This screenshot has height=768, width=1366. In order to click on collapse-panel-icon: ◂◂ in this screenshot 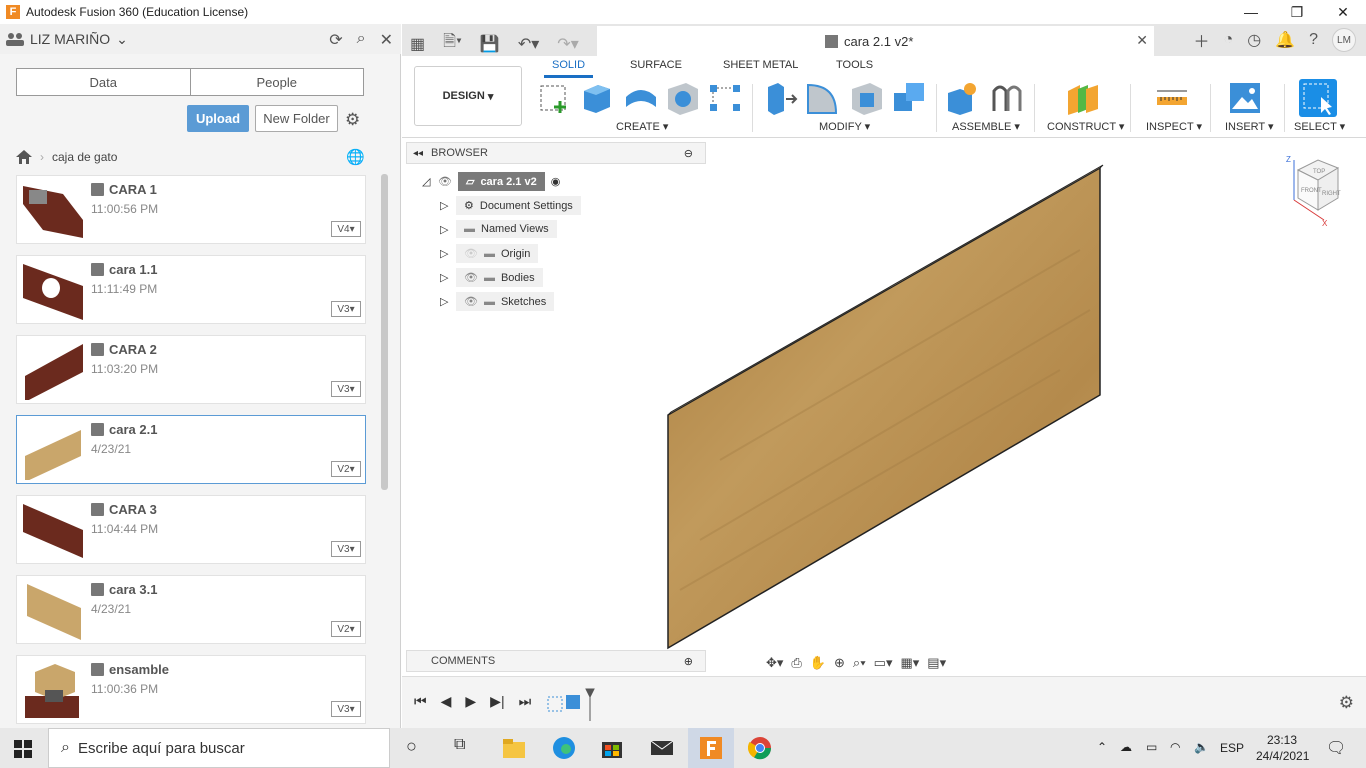, I will do `click(418, 153)`.